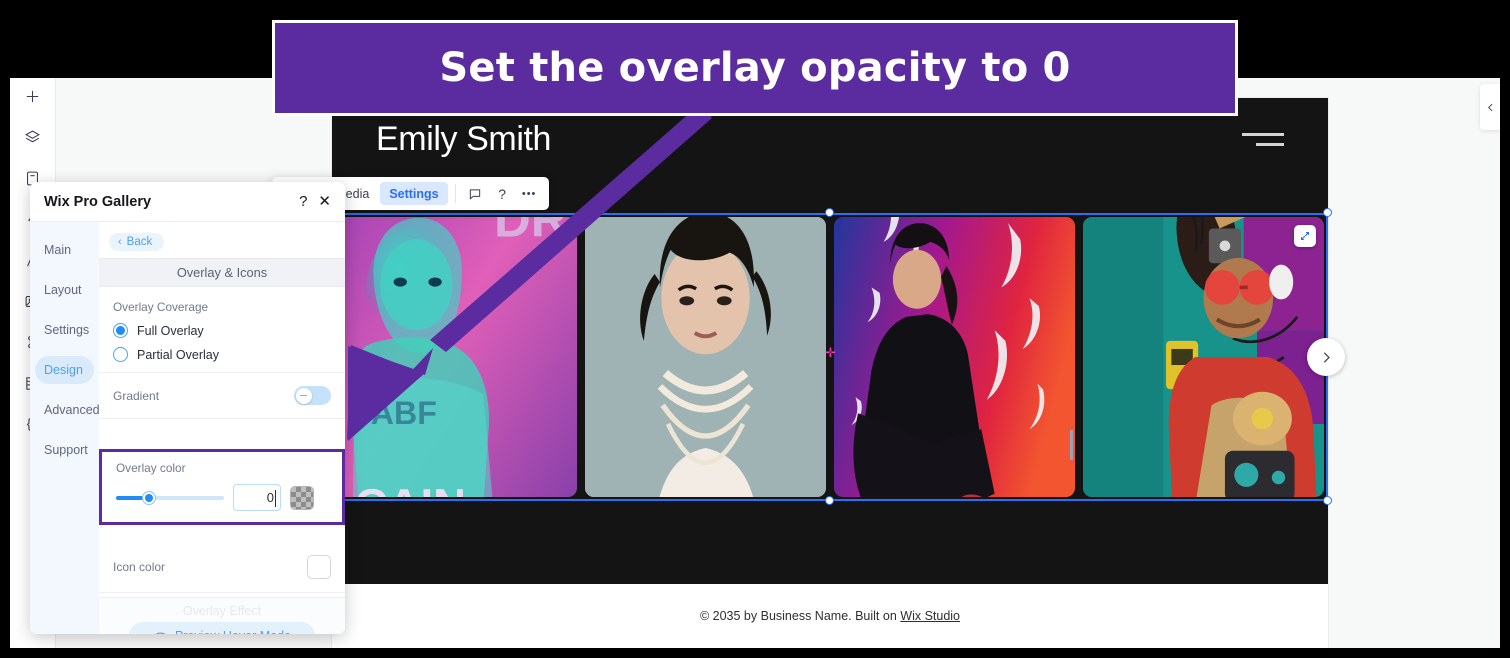  What do you see at coordinates (455, 193) in the screenshot?
I see `toolbar-divider` at bounding box center [455, 193].